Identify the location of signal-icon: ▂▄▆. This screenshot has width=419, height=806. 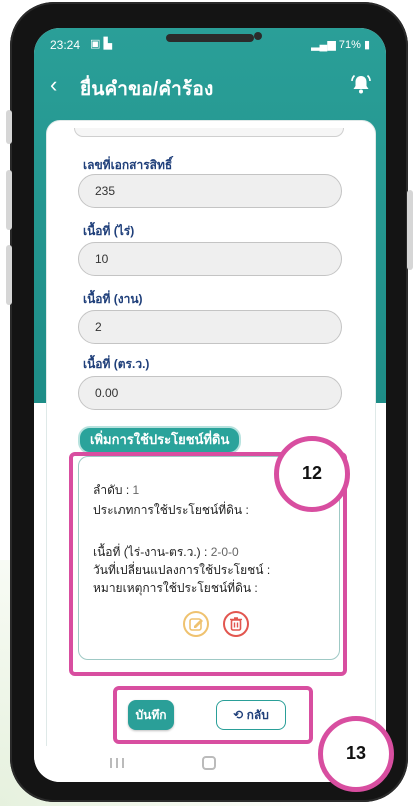
(325, 45).